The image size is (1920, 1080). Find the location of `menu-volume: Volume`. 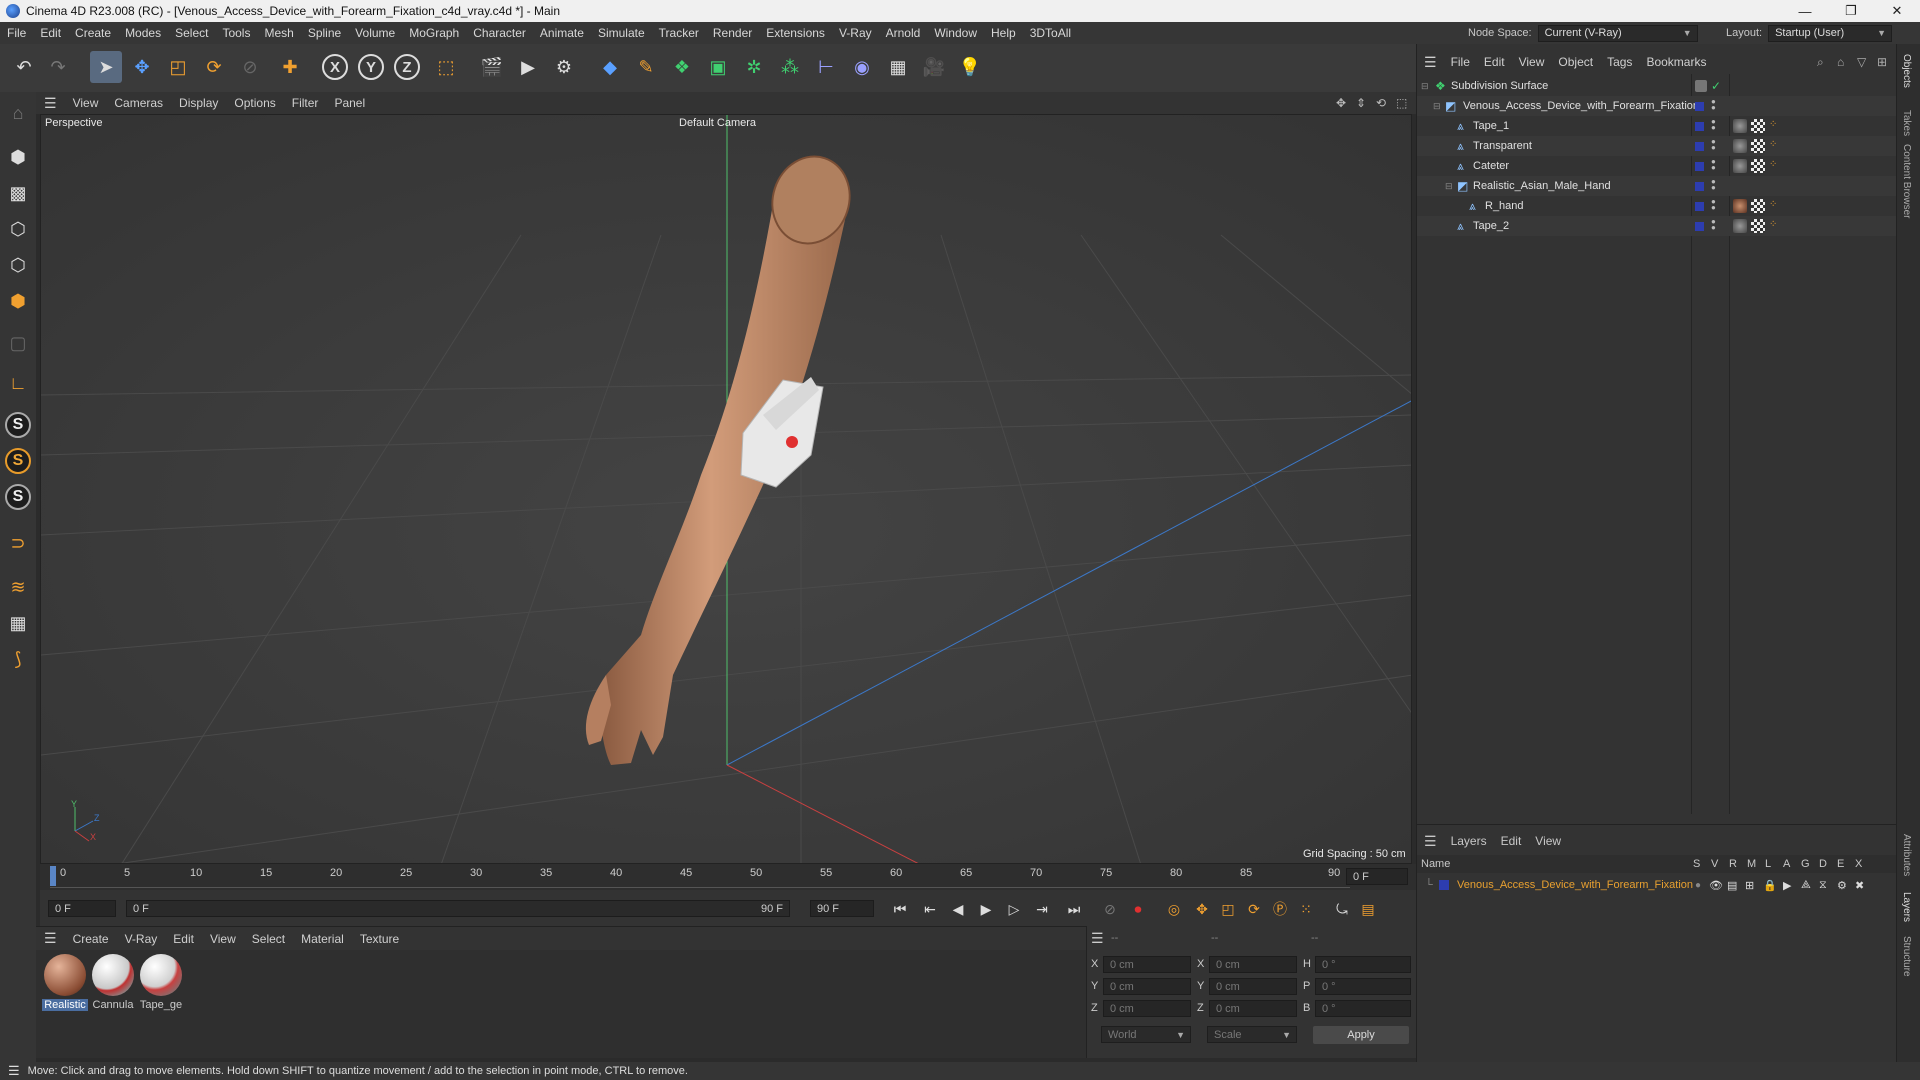

menu-volume: Volume is located at coordinates (375, 33).